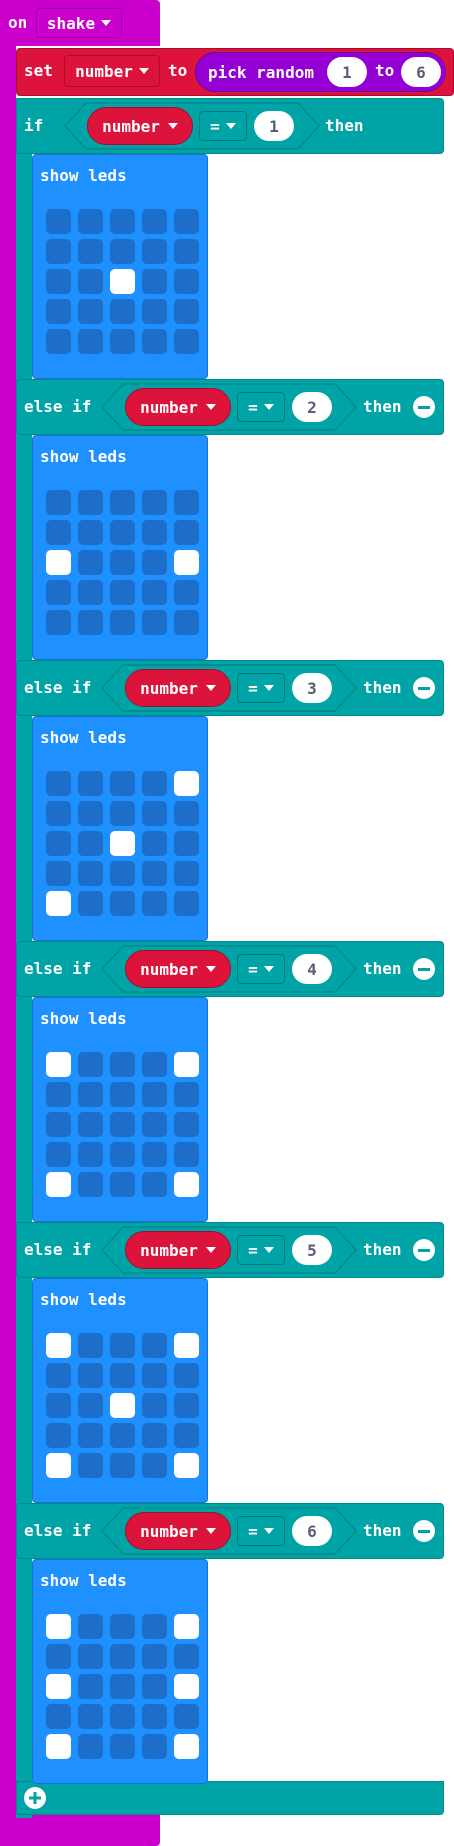  What do you see at coordinates (347, 72) in the screenshot?
I see `random-min-input: 1` at bounding box center [347, 72].